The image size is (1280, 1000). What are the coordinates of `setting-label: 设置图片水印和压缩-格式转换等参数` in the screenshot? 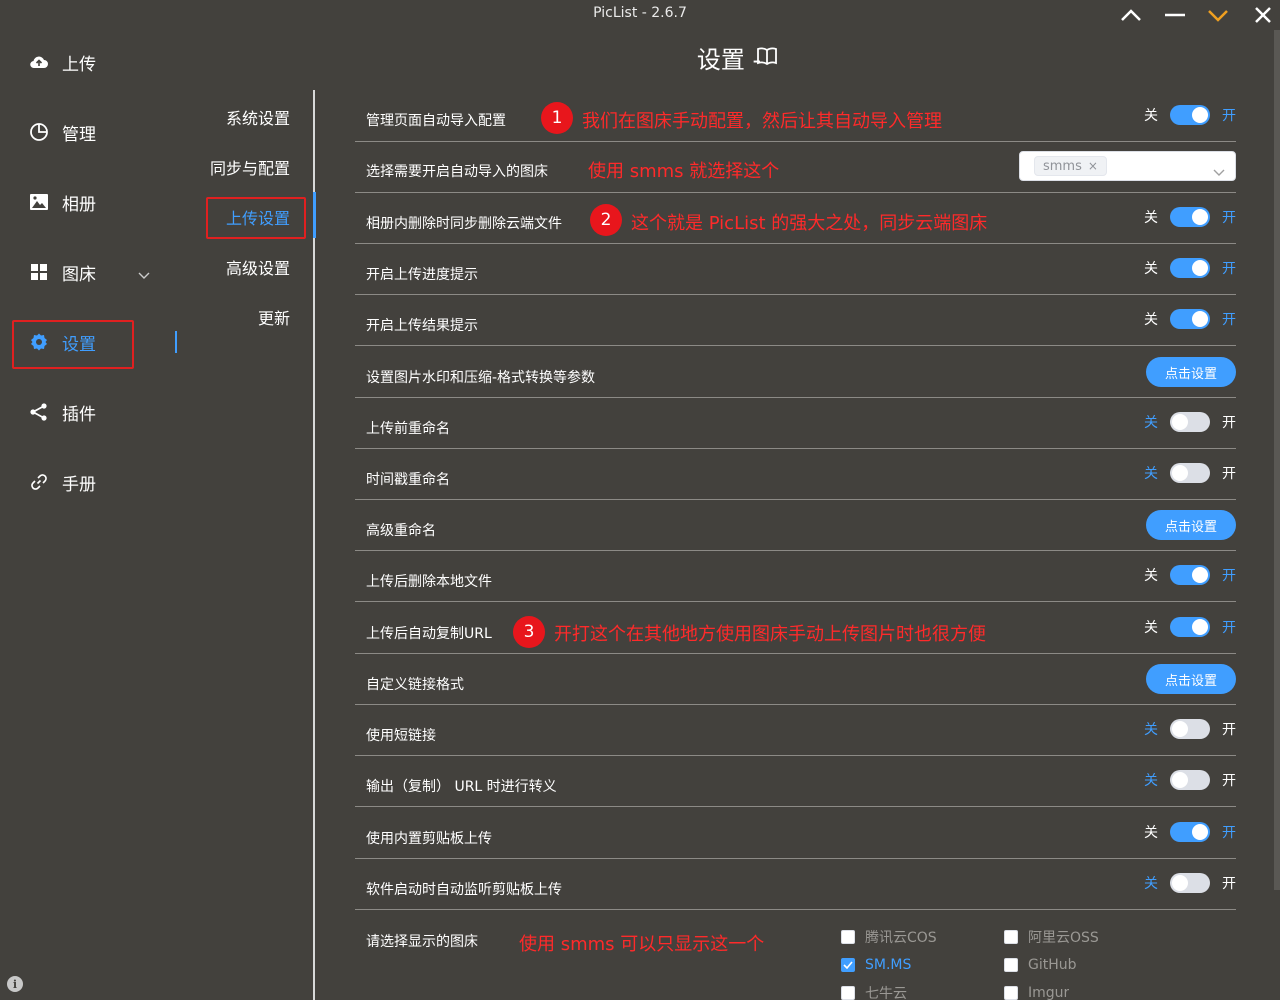 It's located at (481, 378).